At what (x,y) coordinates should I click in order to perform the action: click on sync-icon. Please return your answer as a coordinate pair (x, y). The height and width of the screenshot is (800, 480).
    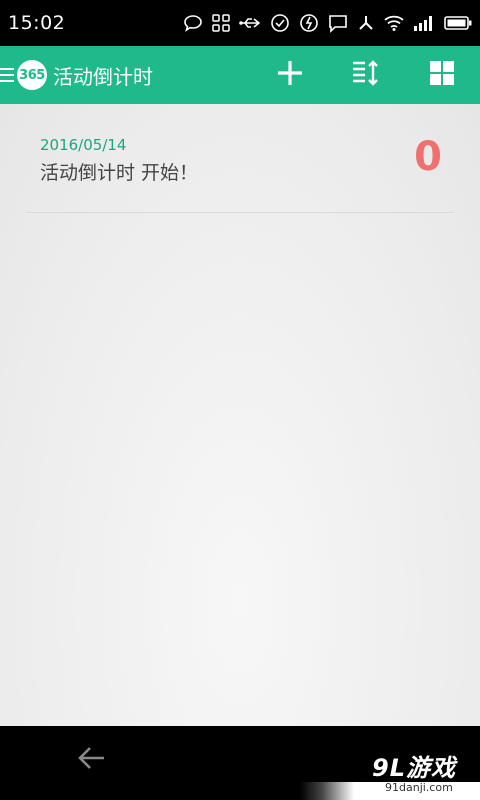
    Looking at the image, I should click on (309, 23).